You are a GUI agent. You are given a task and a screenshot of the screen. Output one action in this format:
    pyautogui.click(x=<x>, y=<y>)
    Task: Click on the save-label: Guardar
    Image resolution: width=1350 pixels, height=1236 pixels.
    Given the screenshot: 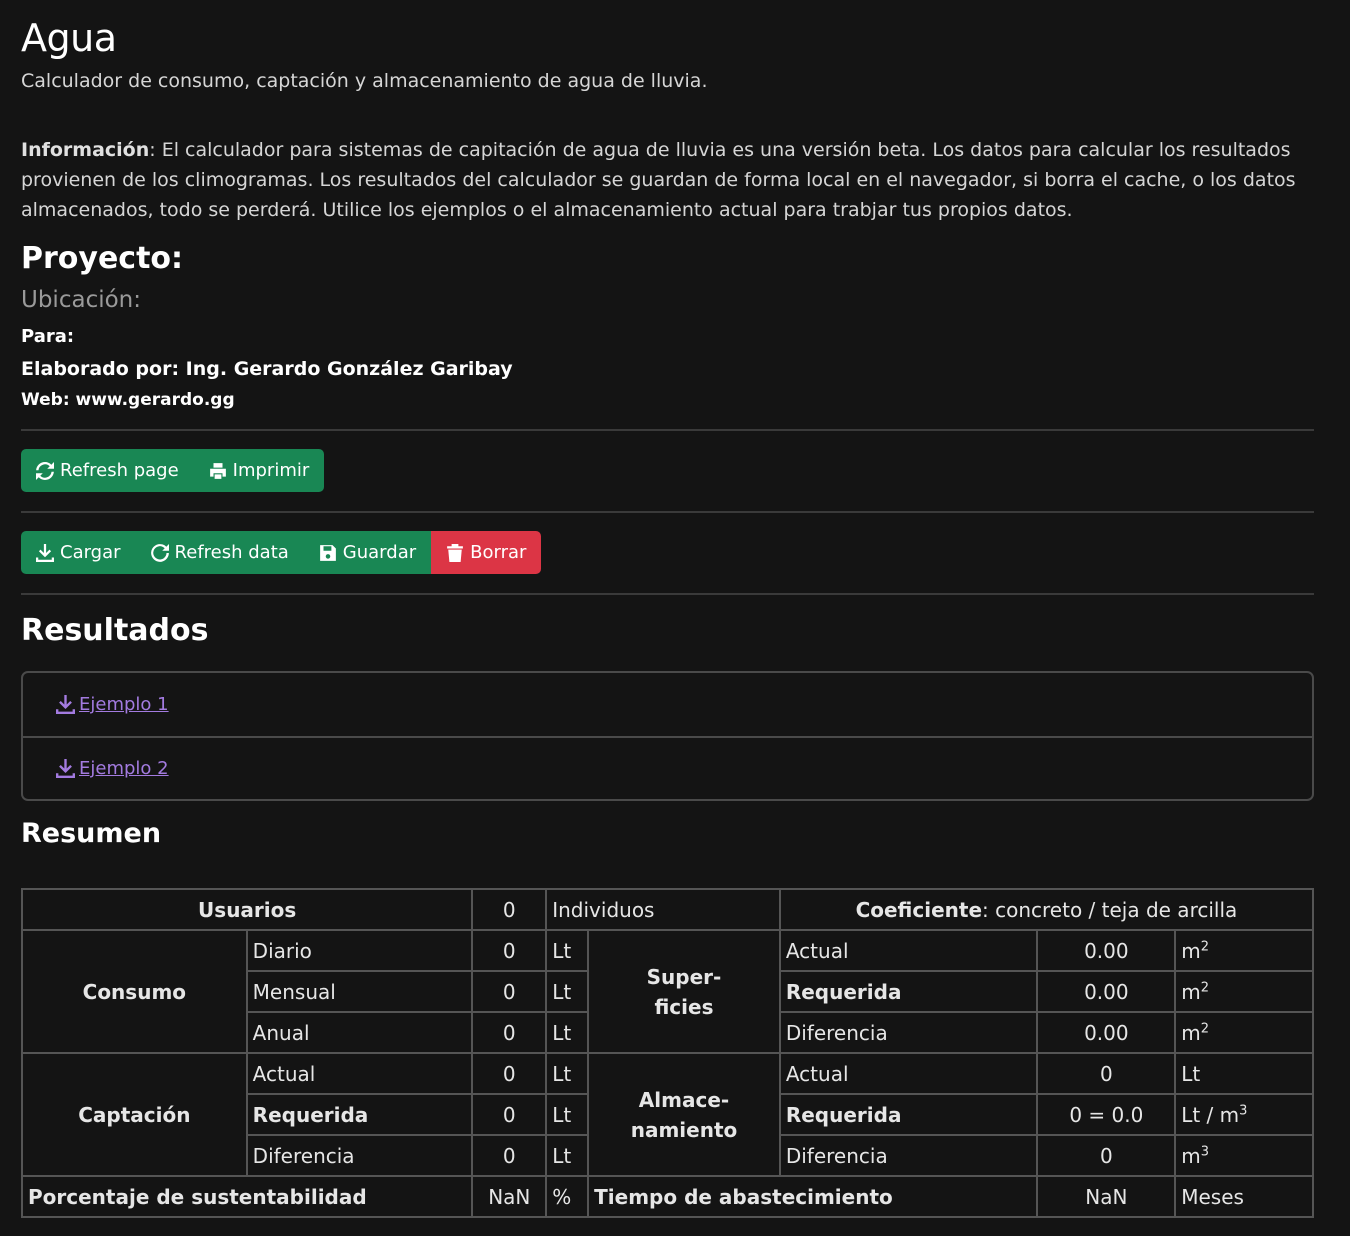 What is the action you would take?
    pyautogui.click(x=379, y=552)
    